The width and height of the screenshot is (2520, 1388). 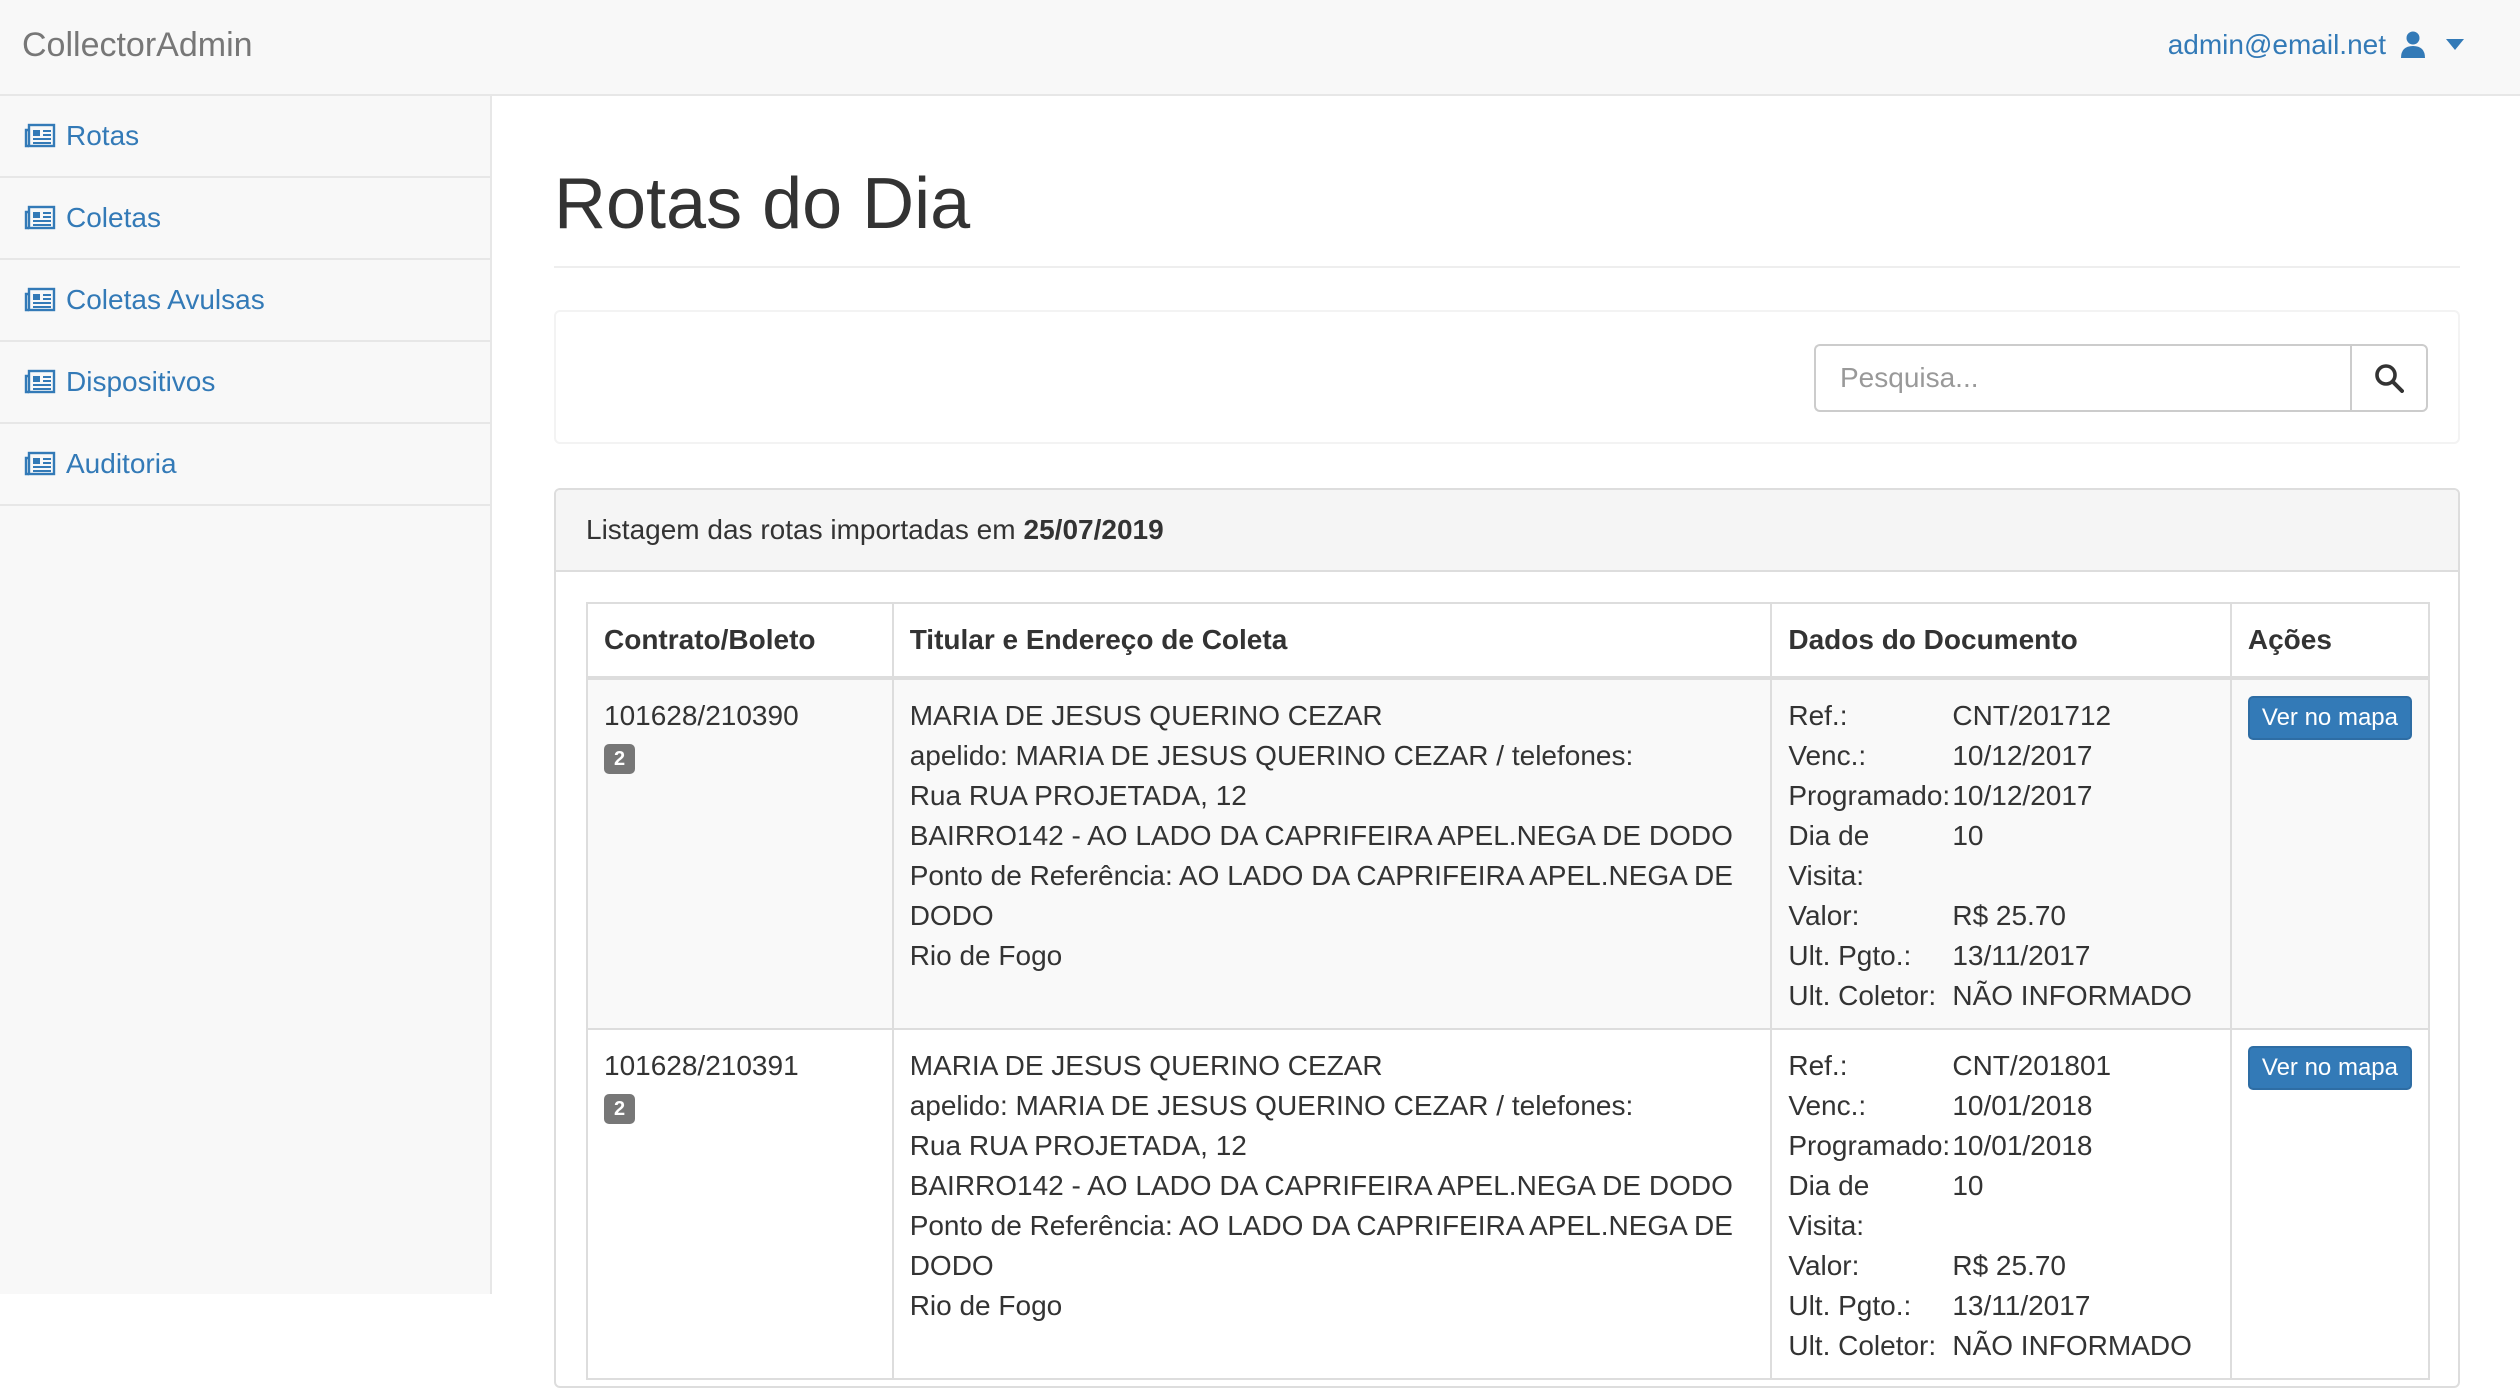 What do you see at coordinates (103, 135) in the screenshot?
I see `sidebar-item-label: Rotas` at bounding box center [103, 135].